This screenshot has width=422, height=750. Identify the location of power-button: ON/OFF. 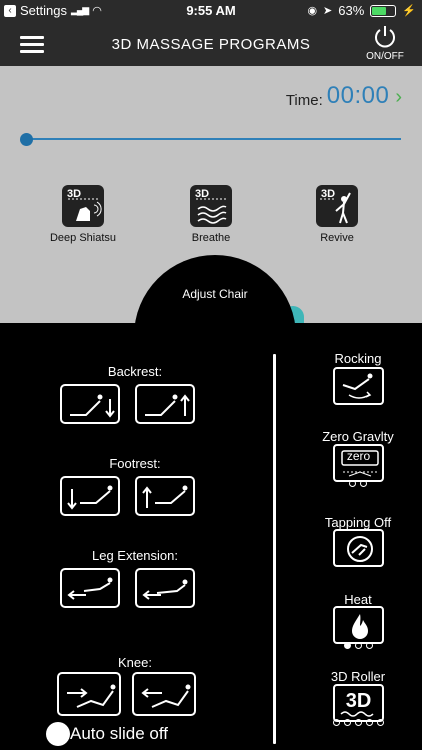
(385, 43).